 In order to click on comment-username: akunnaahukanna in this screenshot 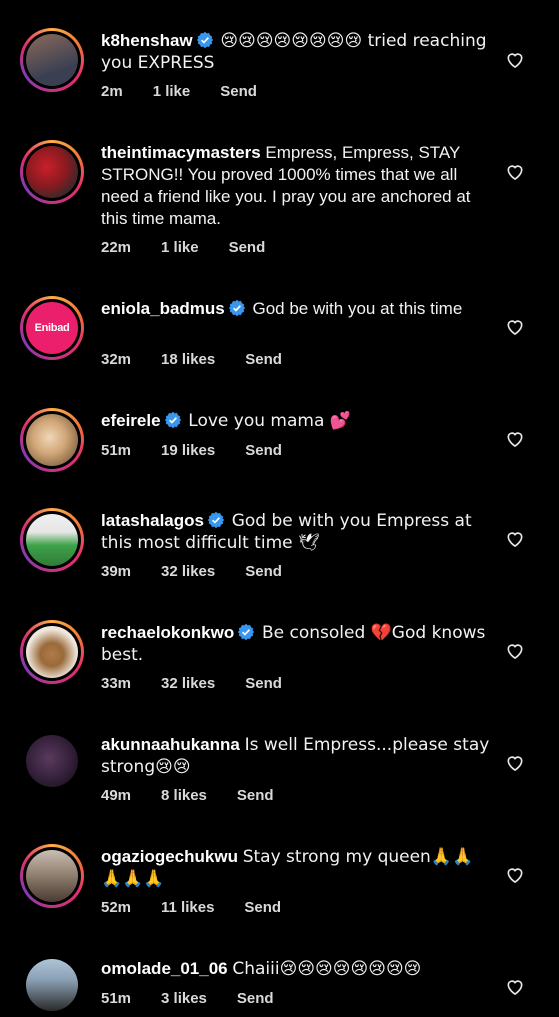, I will do `click(170, 744)`.